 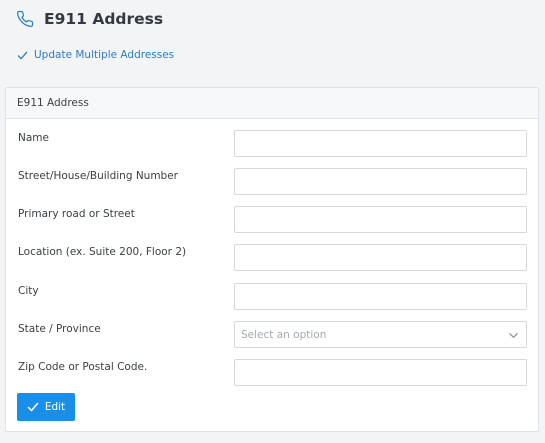 I want to click on city-label: City, so click(x=28, y=291).